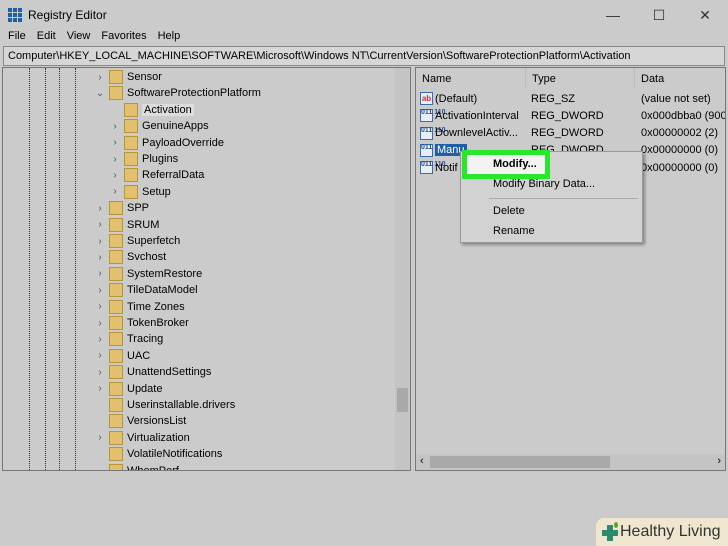  I want to click on tree-item: › SRUM, so click(128, 225).